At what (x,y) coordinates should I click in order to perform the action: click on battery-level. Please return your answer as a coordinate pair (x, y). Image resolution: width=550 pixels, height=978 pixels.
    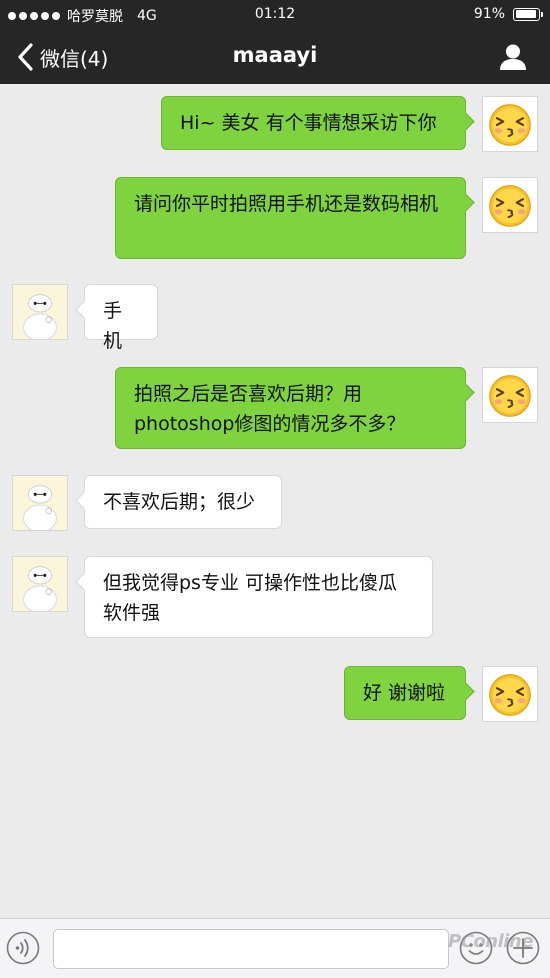
    Looking at the image, I should click on (525, 14).